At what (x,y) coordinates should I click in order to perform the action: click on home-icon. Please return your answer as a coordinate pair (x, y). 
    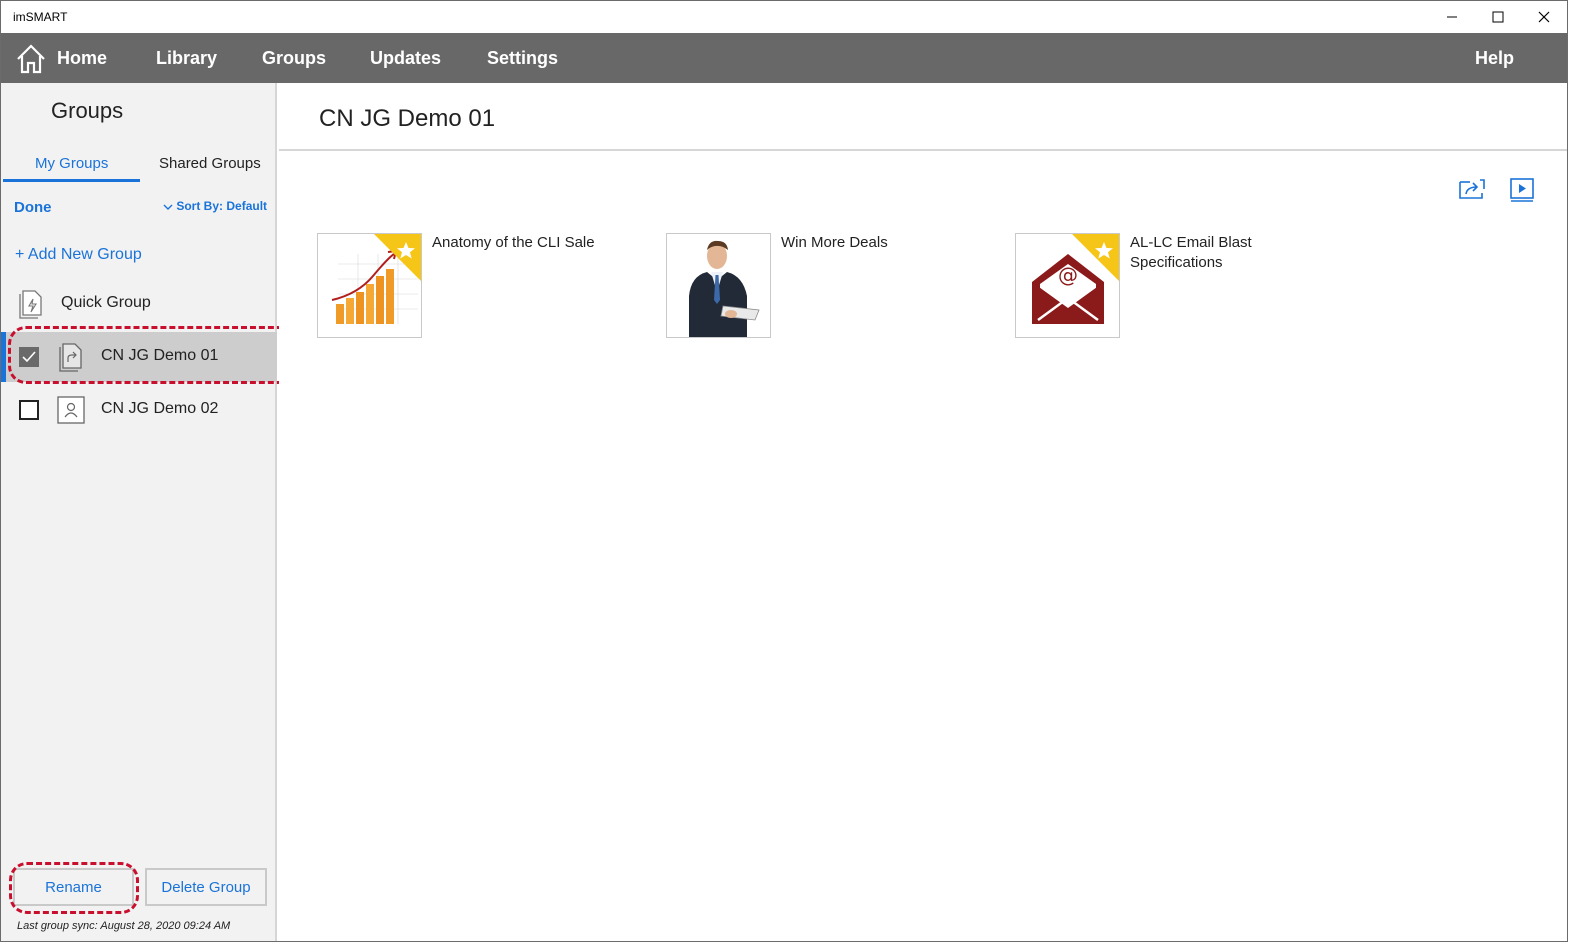
    Looking at the image, I should click on (31, 59).